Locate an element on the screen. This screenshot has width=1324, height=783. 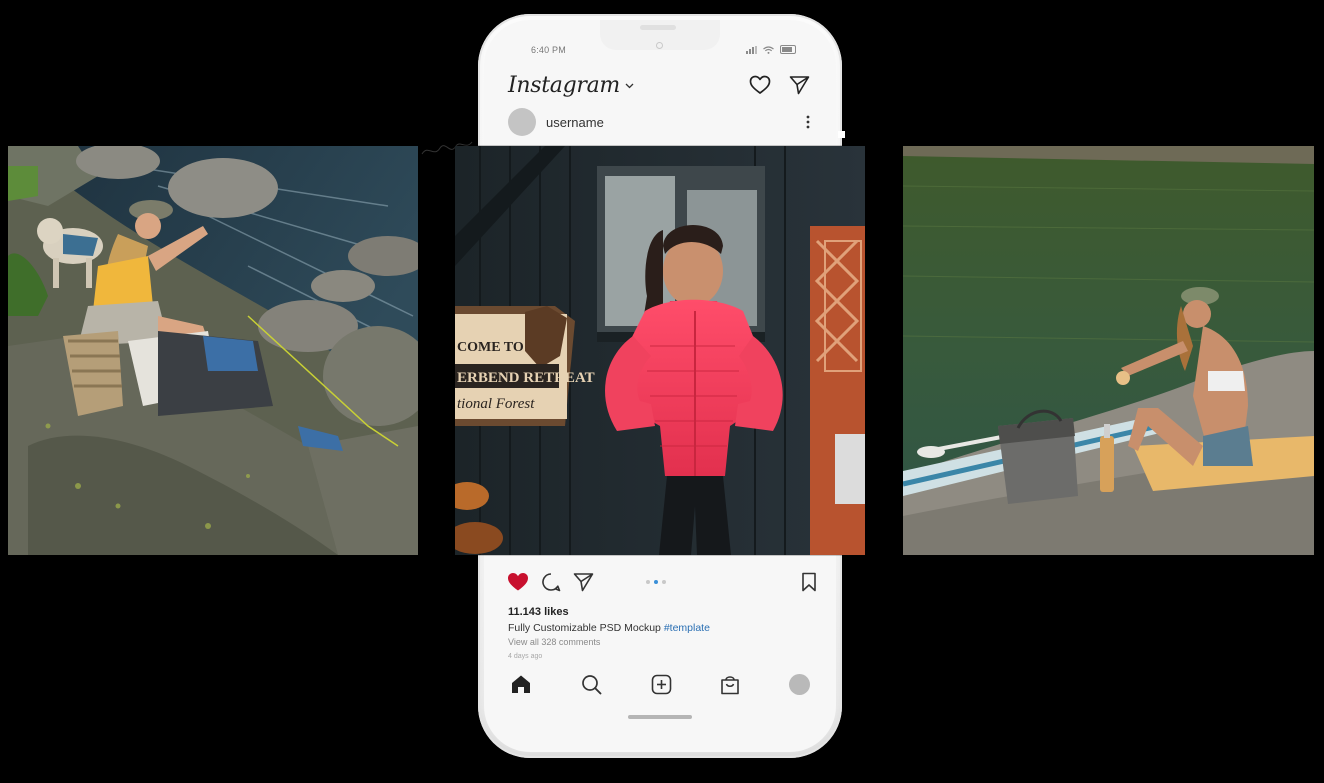
home-indicator is located at coordinates (660, 717).